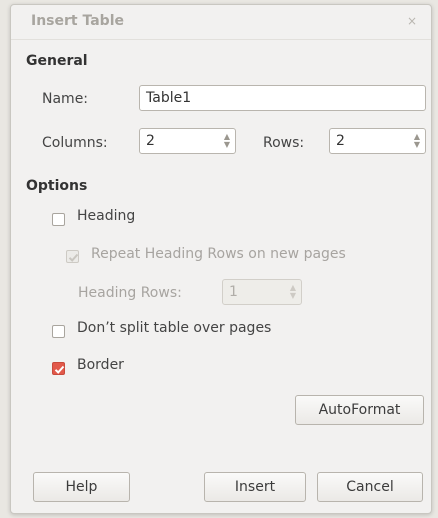 Image resolution: width=438 pixels, height=518 pixels. I want to click on insert-button: Insert, so click(255, 487).